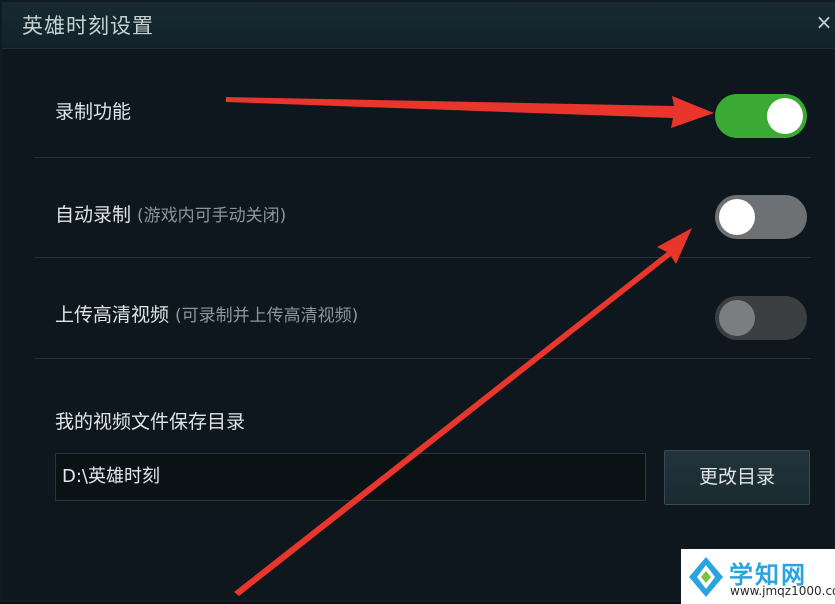 Image resolution: width=835 pixels, height=604 pixels. What do you see at coordinates (418, 25) in the screenshot?
I see `title-bar: 英雄时刻设置 ×` at bounding box center [418, 25].